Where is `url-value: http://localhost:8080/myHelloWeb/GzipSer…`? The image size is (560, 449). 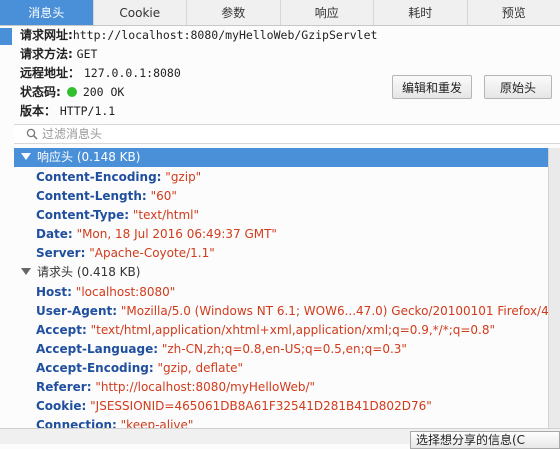 url-value: http://localhost:8080/myHelloWeb/GzipSer… is located at coordinates (225, 35).